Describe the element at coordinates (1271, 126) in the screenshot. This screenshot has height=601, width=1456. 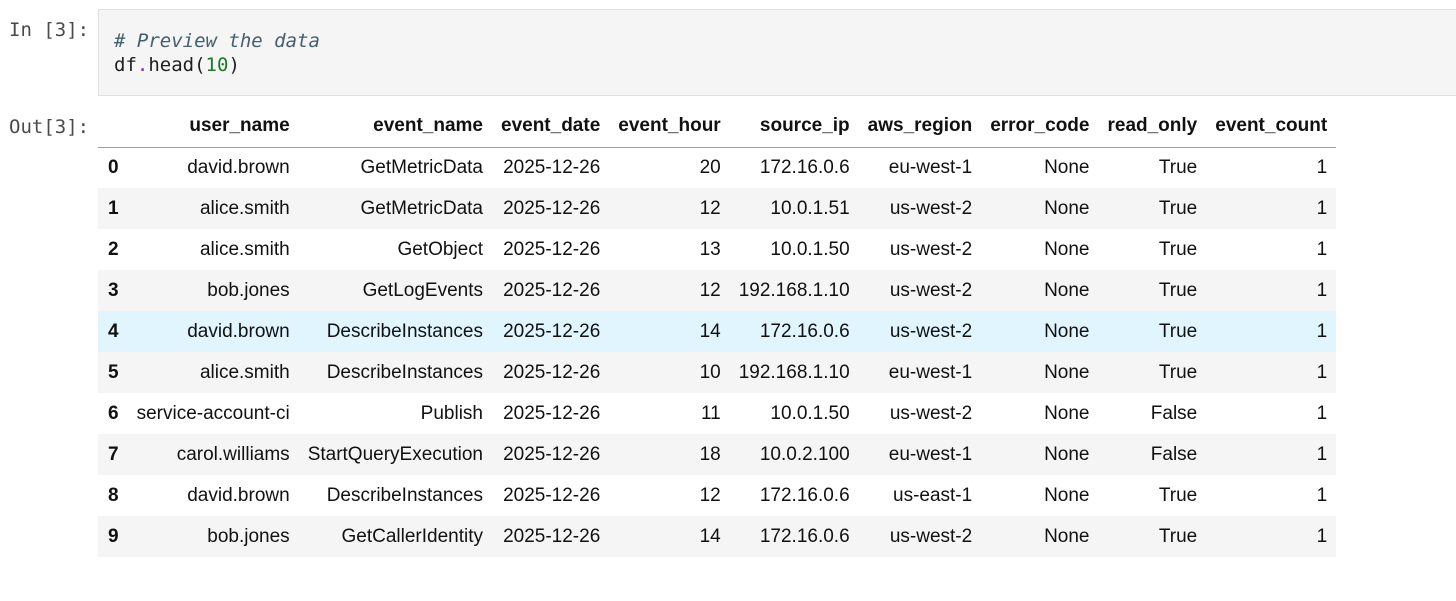
I see `column-header-event-count: event_count` at that location.